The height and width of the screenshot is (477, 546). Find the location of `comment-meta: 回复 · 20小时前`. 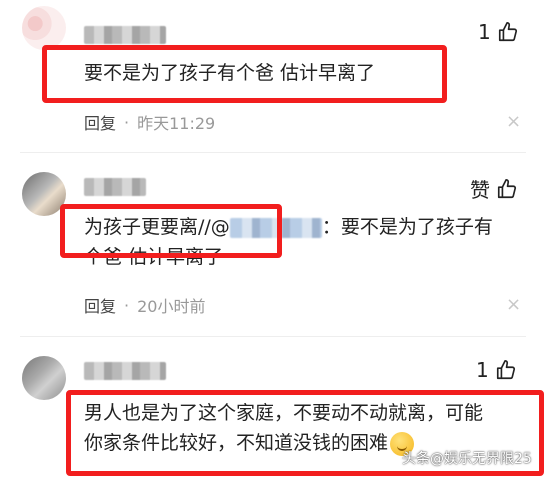

comment-meta: 回复 · 20小时前 is located at coordinates (144, 305).